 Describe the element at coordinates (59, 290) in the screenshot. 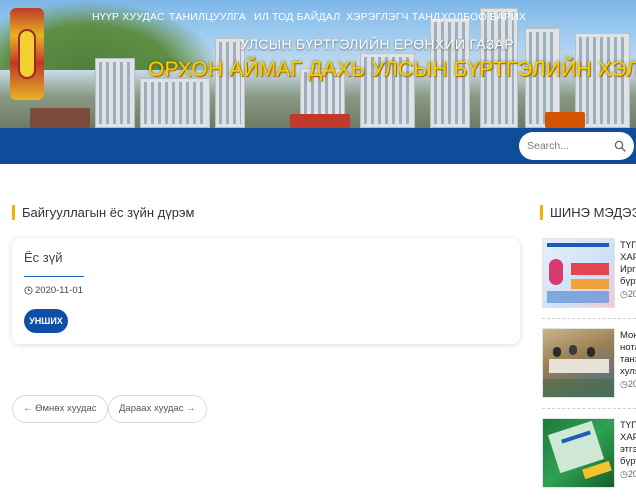

I see `post-date-text: 2020-11-01` at that location.